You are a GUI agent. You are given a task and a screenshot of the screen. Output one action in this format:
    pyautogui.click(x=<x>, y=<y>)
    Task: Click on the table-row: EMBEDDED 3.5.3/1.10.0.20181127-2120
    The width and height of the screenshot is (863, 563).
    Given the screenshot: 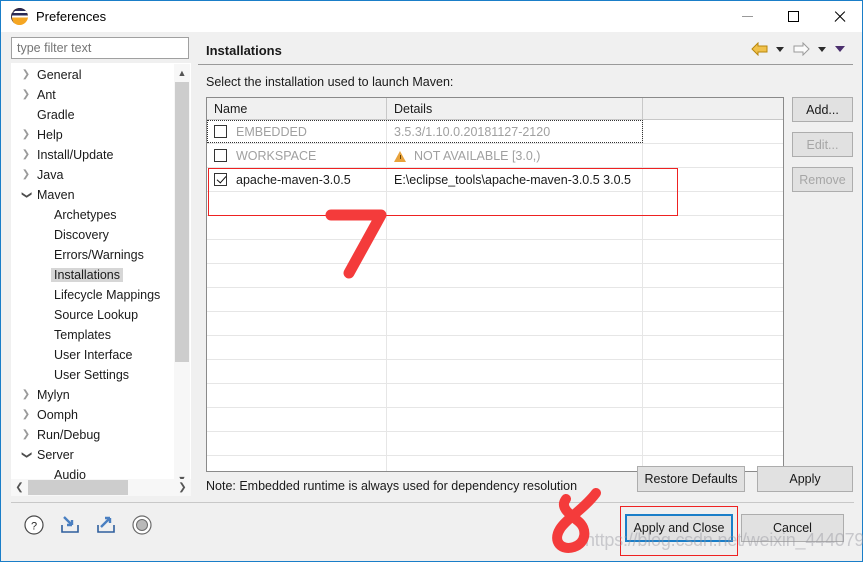 What is the action you would take?
    pyautogui.click(x=495, y=132)
    